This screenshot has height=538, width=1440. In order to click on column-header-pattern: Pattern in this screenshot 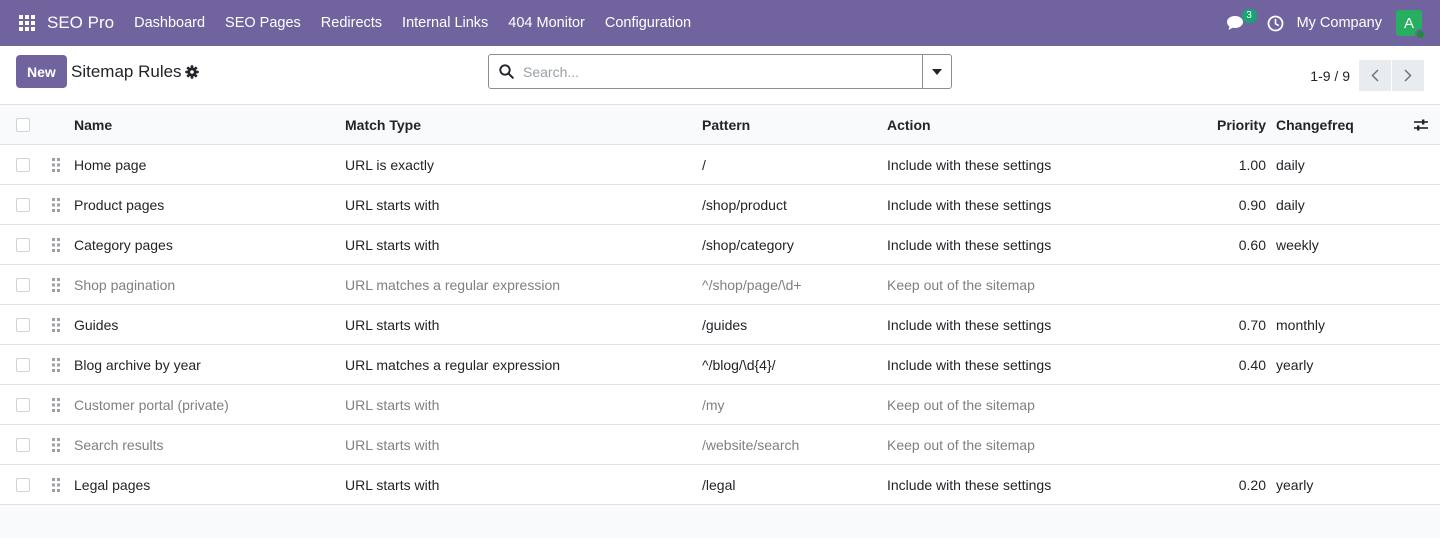, I will do `click(726, 124)`.